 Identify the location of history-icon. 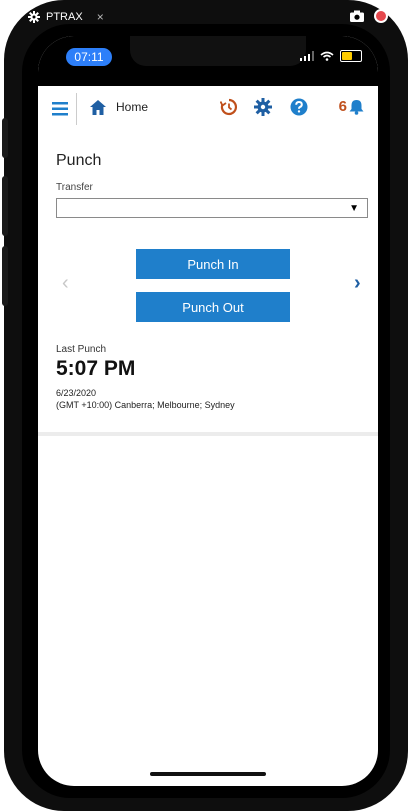
(229, 107).